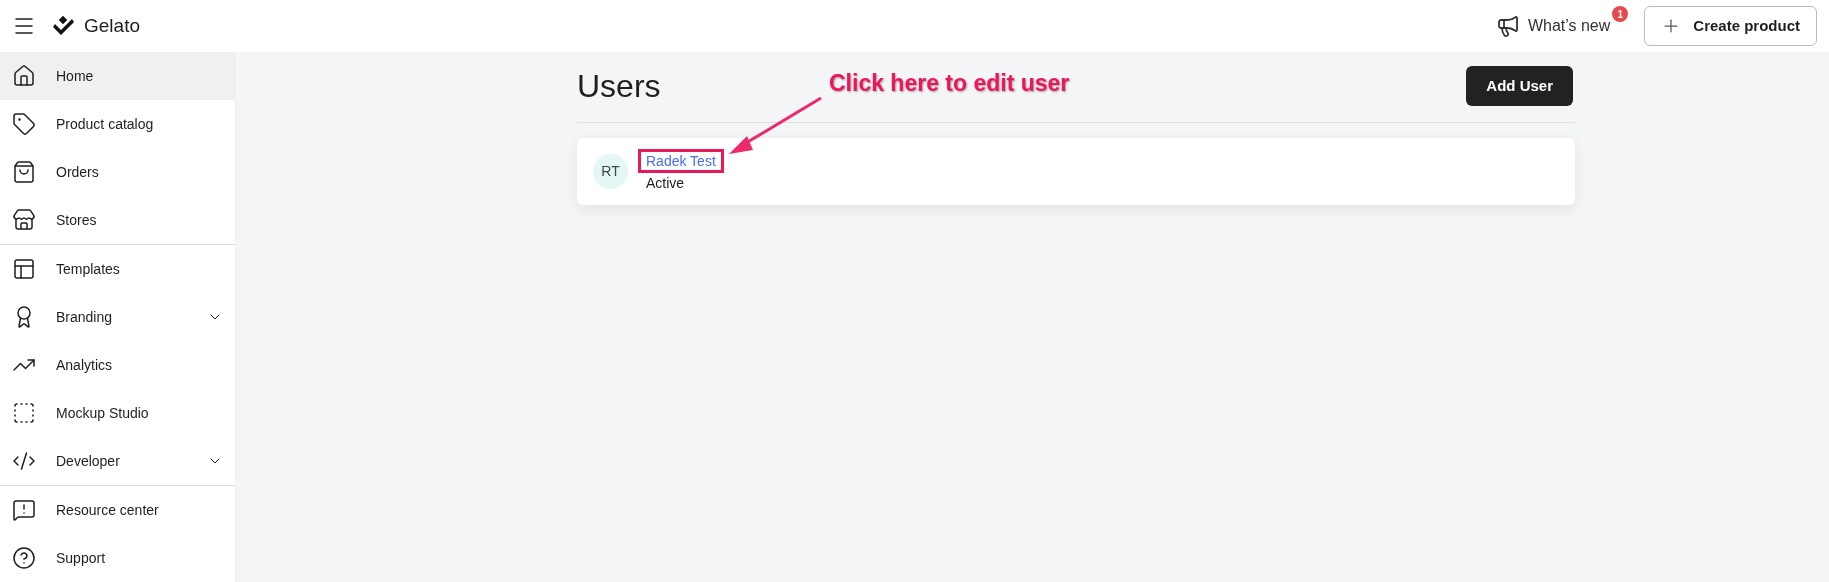  What do you see at coordinates (1507, 26) in the screenshot?
I see `megaphone-icon` at bounding box center [1507, 26].